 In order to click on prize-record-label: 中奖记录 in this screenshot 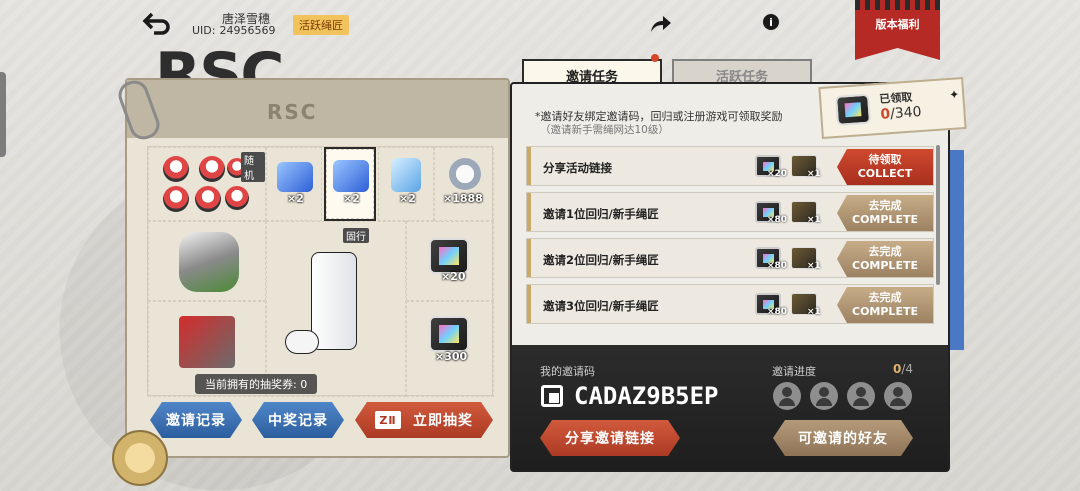, I will do `click(298, 421)`.